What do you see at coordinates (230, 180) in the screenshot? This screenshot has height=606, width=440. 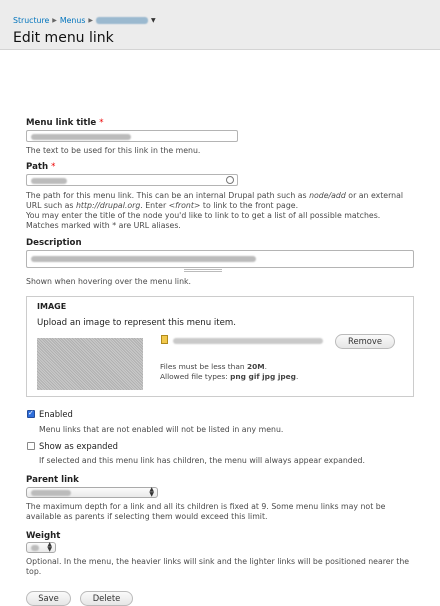 I see `autocomplete-throbber-icon` at bounding box center [230, 180].